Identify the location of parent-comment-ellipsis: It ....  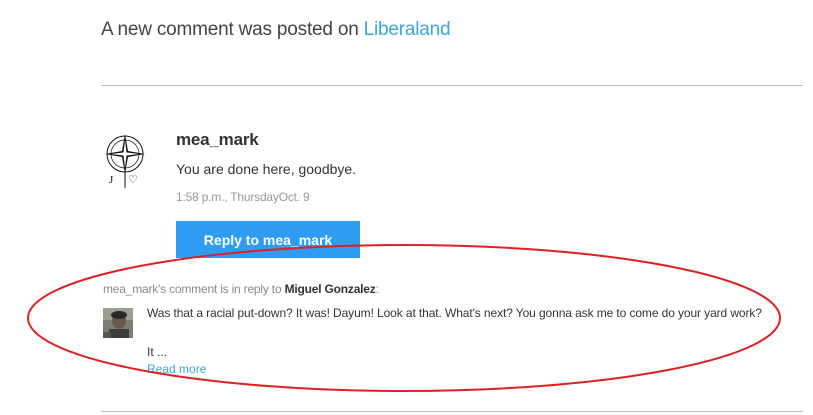
(157, 352).